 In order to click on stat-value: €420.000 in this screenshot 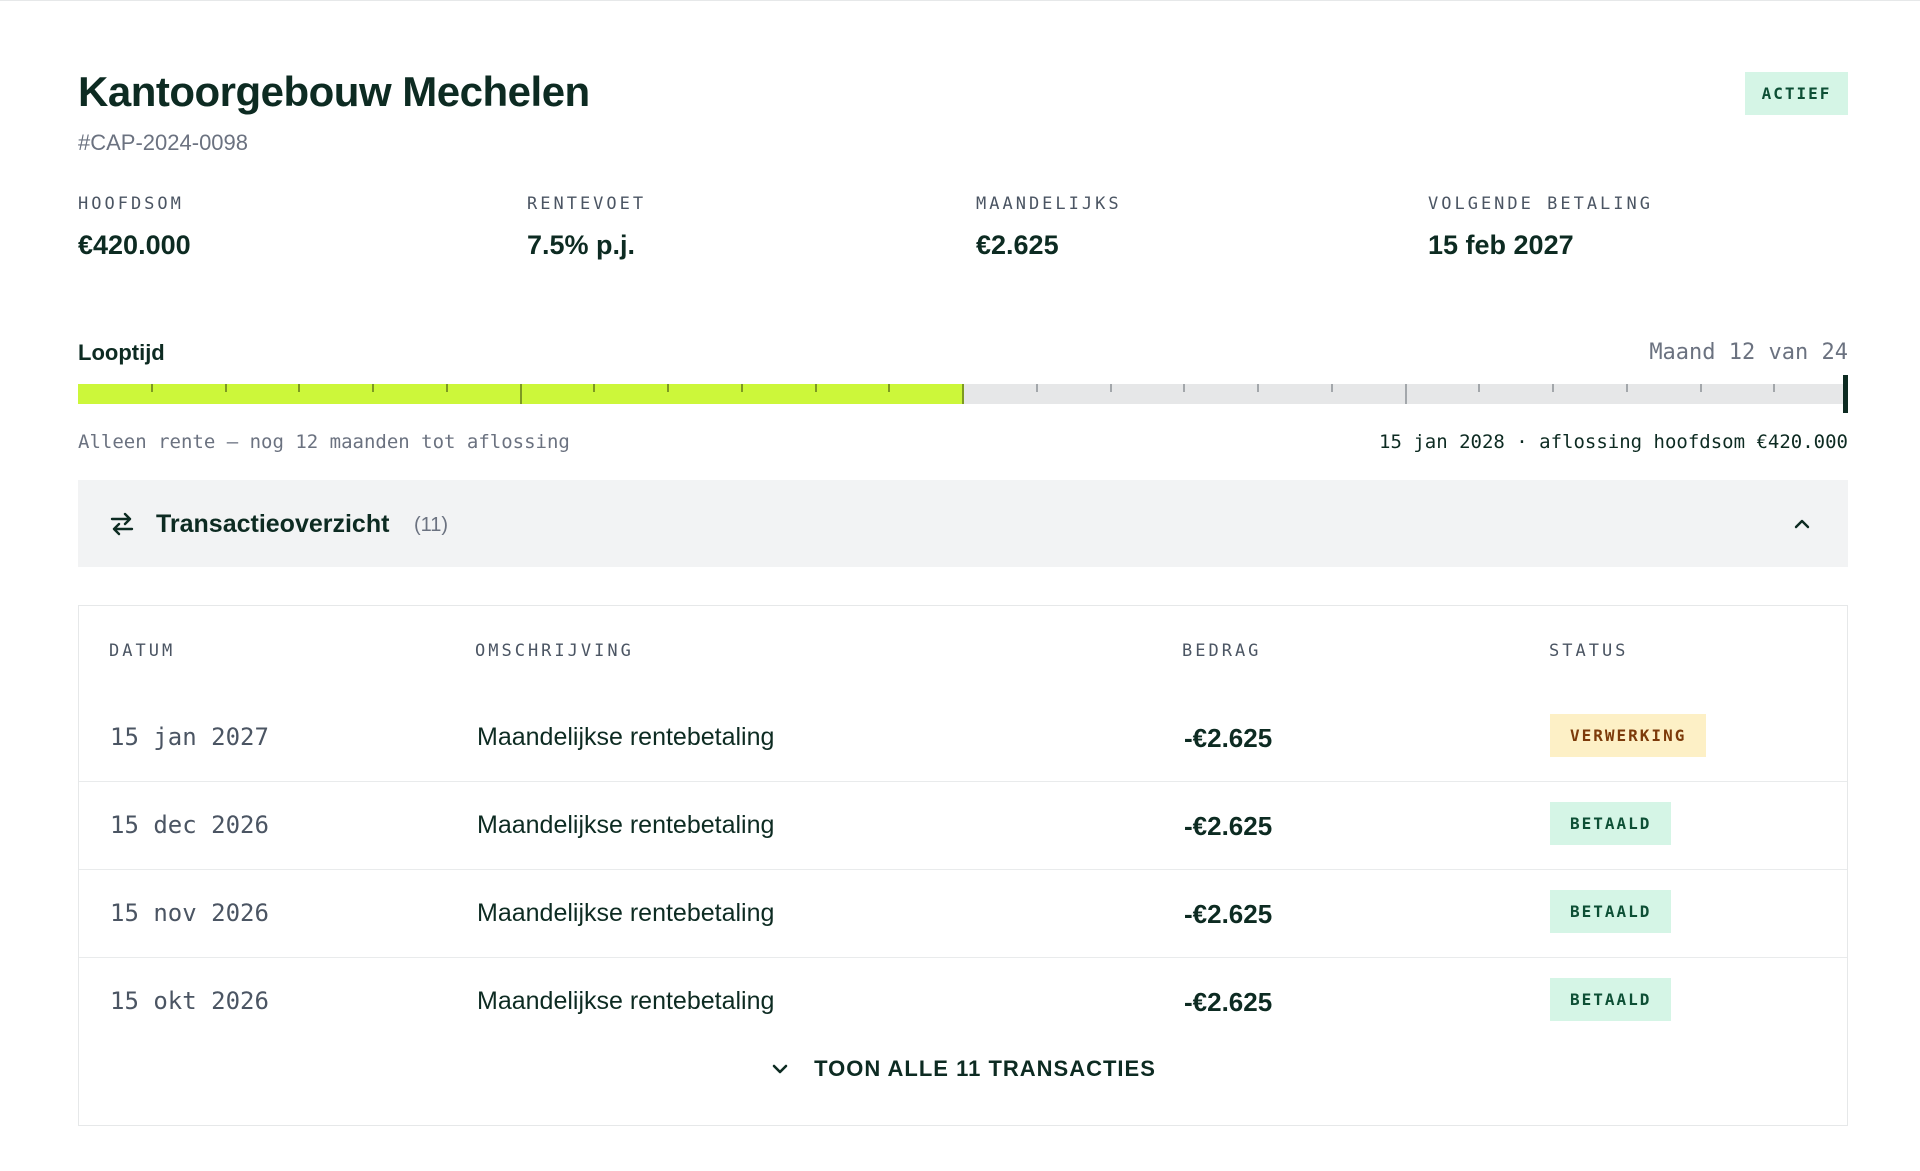, I will do `click(134, 245)`.